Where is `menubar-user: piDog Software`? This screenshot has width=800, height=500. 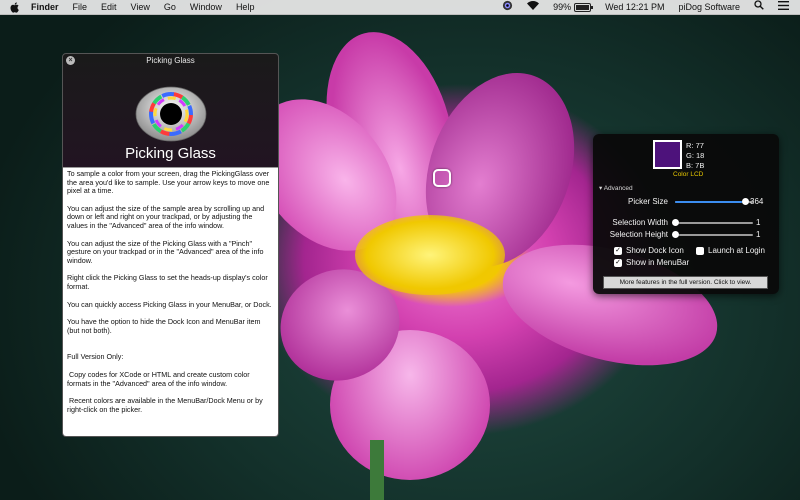
menubar-user: piDog Software is located at coordinates (709, 7).